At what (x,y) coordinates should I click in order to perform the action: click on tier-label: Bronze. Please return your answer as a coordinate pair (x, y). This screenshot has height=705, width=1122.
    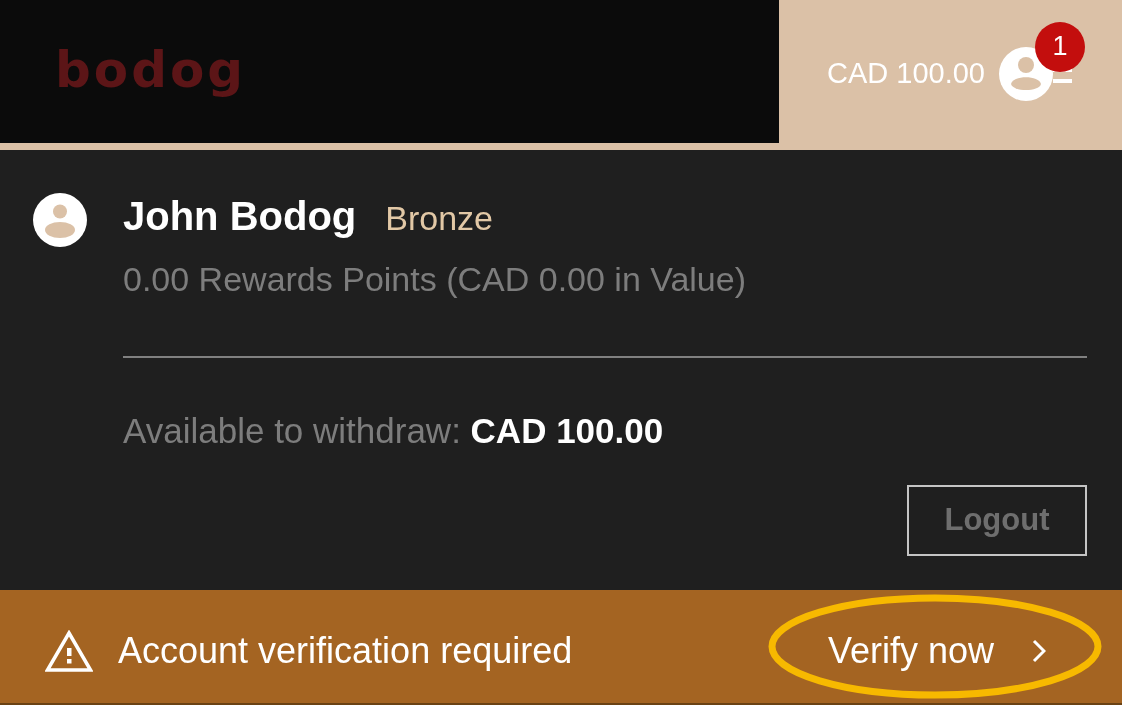
    Looking at the image, I should click on (439, 218).